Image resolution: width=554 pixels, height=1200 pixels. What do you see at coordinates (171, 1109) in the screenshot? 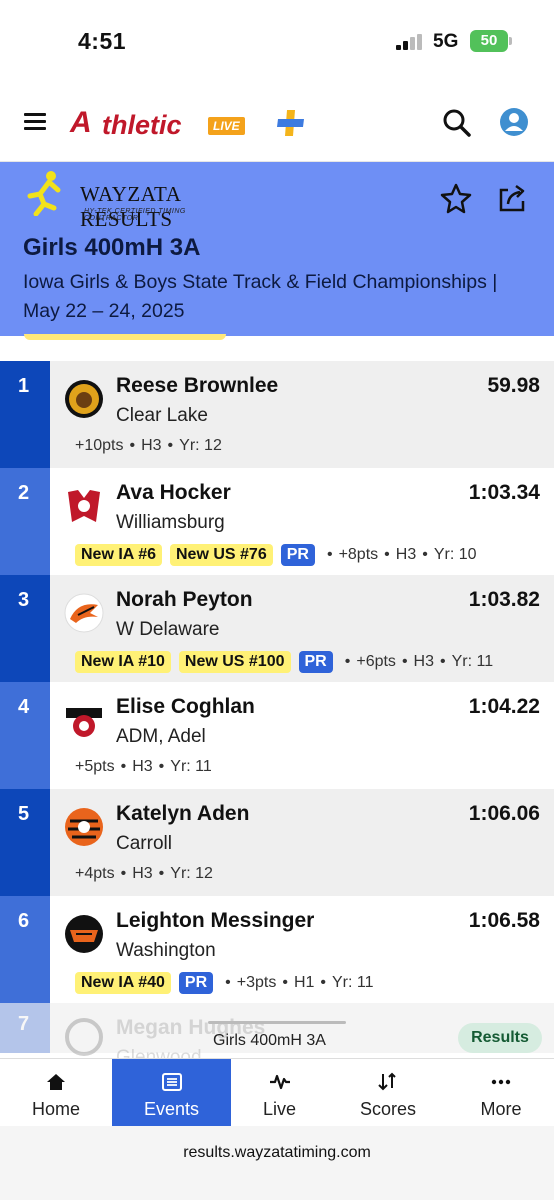
I see `tab-label: Events` at bounding box center [171, 1109].